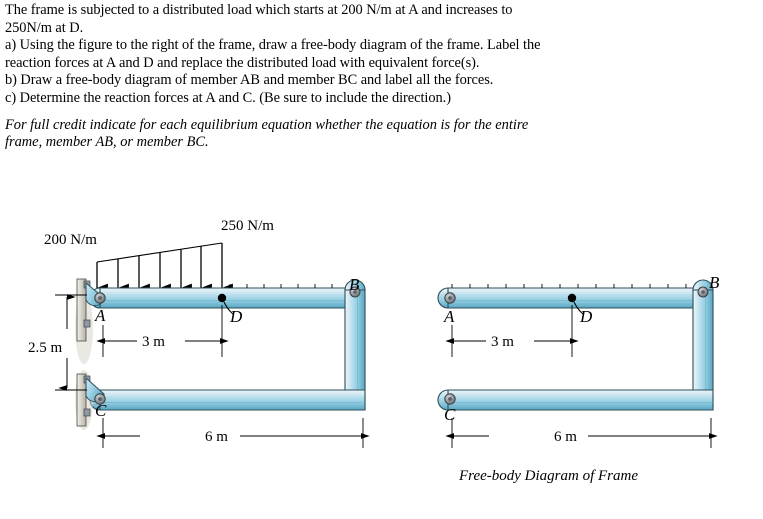 This screenshot has height=519, width=763. I want to click on fbd-pin-joint-a, so click(450, 298).